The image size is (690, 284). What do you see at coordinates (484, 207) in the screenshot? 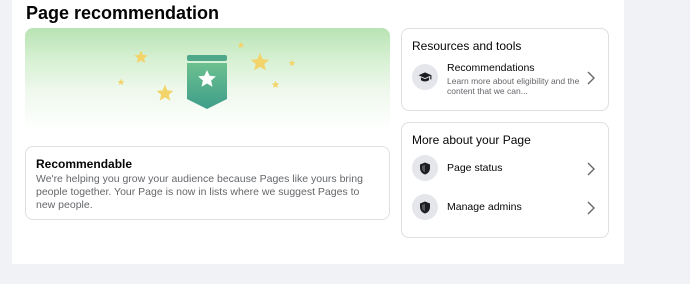
I see `manage-admins-label: Manage admins` at bounding box center [484, 207].